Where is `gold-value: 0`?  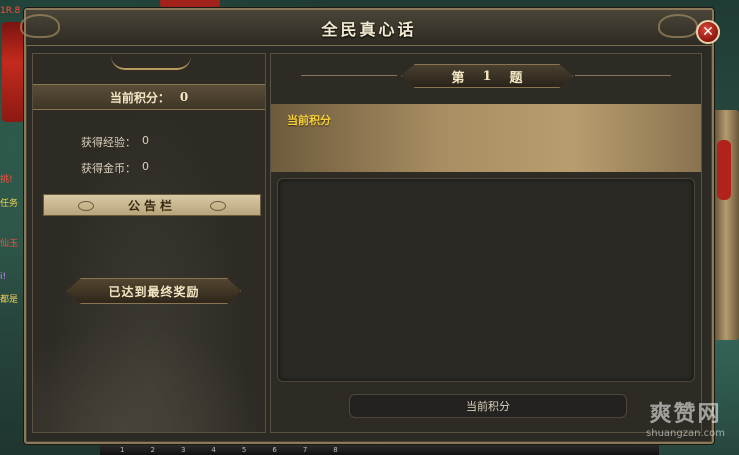
gold-value: 0 is located at coordinates (145, 166).